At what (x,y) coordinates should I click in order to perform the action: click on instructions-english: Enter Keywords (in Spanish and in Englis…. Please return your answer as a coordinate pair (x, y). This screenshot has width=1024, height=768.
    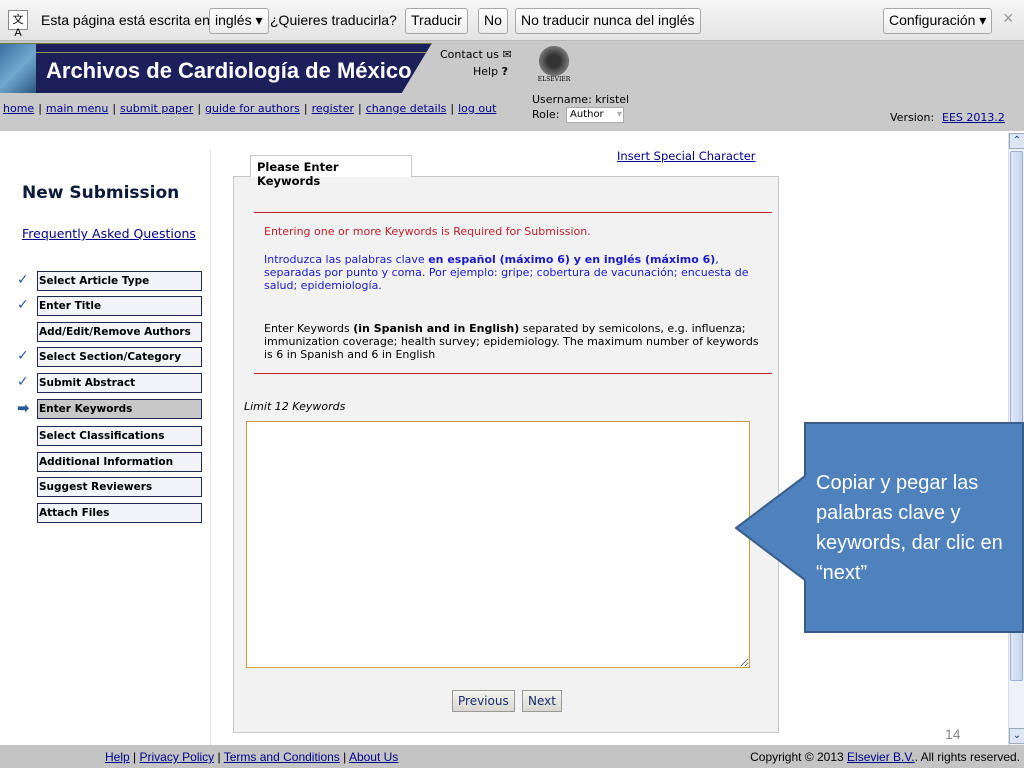
    Looking at the image, I should click on (511, 341).